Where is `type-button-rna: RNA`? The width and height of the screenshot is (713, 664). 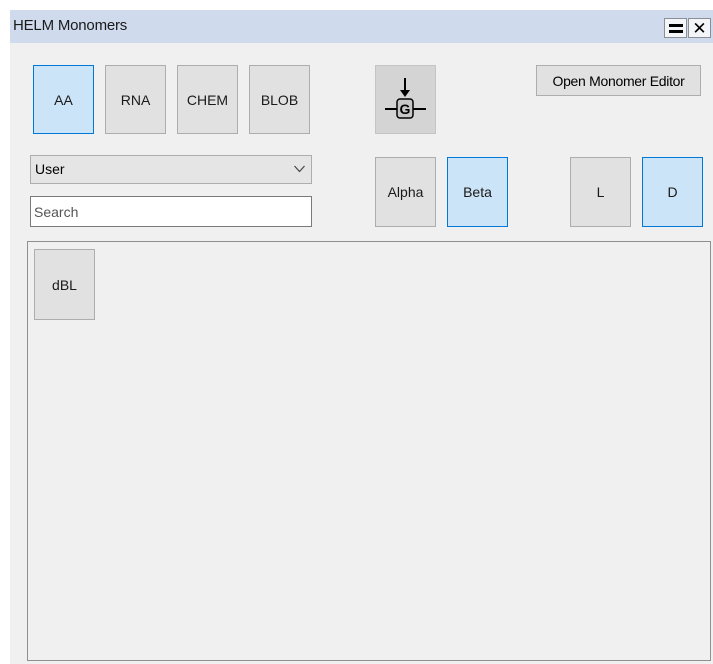
type-button-rna: RNA is located at coordinates (135, 99).